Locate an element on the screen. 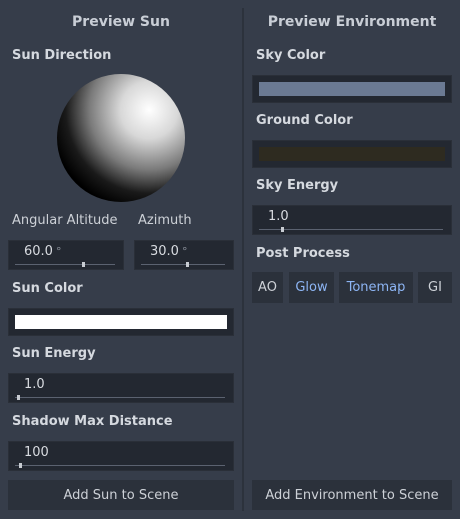 This screenshot has height=519, width=460. add-sun-to-scene-button: Add Sun to Scene is located at coordinates (121, 495).